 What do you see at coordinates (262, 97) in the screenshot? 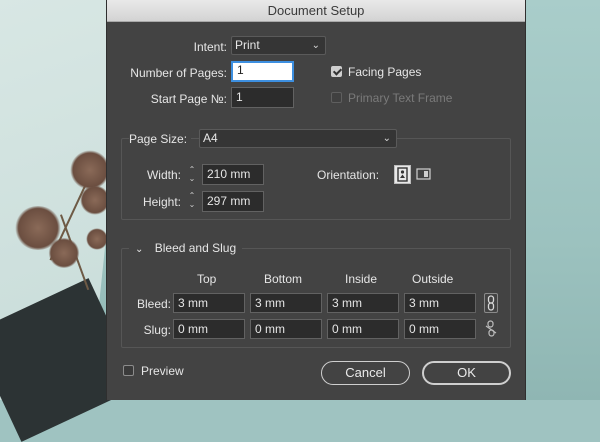
I see `start-page-field: 1` at bounding box center [262, 97].